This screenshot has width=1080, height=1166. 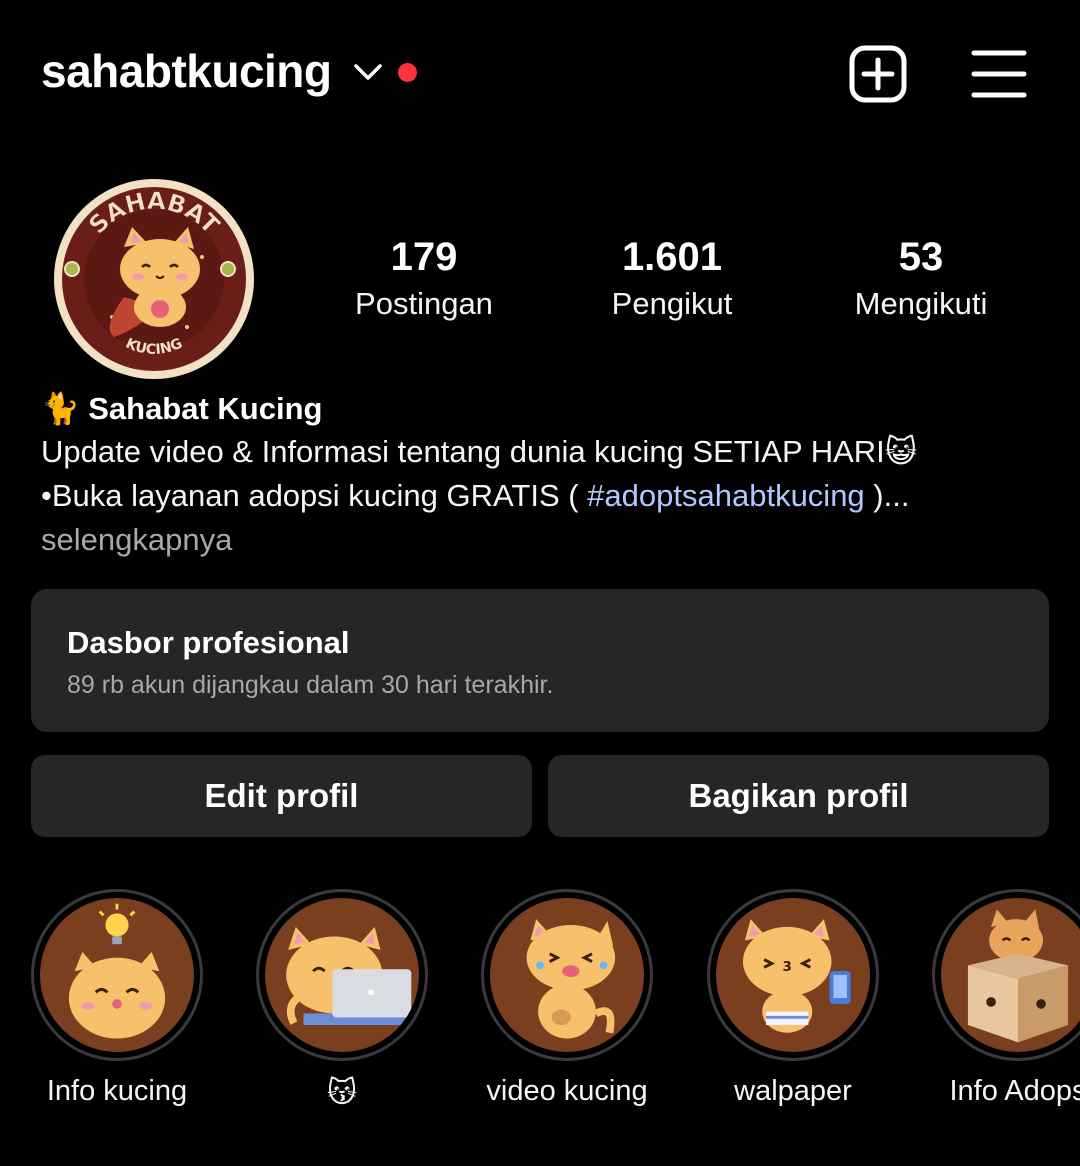 What do you see at coordinates (117, 971) in the screenshot?
I see `lightbulb-cat-icon` at bounding box center [117, 971].